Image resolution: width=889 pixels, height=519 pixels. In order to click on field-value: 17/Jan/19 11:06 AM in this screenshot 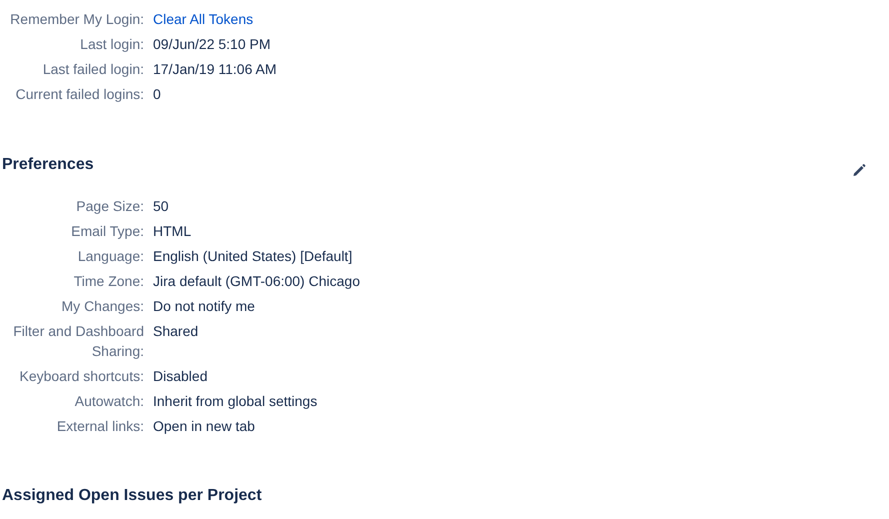, I will do `click(214, 69)`.